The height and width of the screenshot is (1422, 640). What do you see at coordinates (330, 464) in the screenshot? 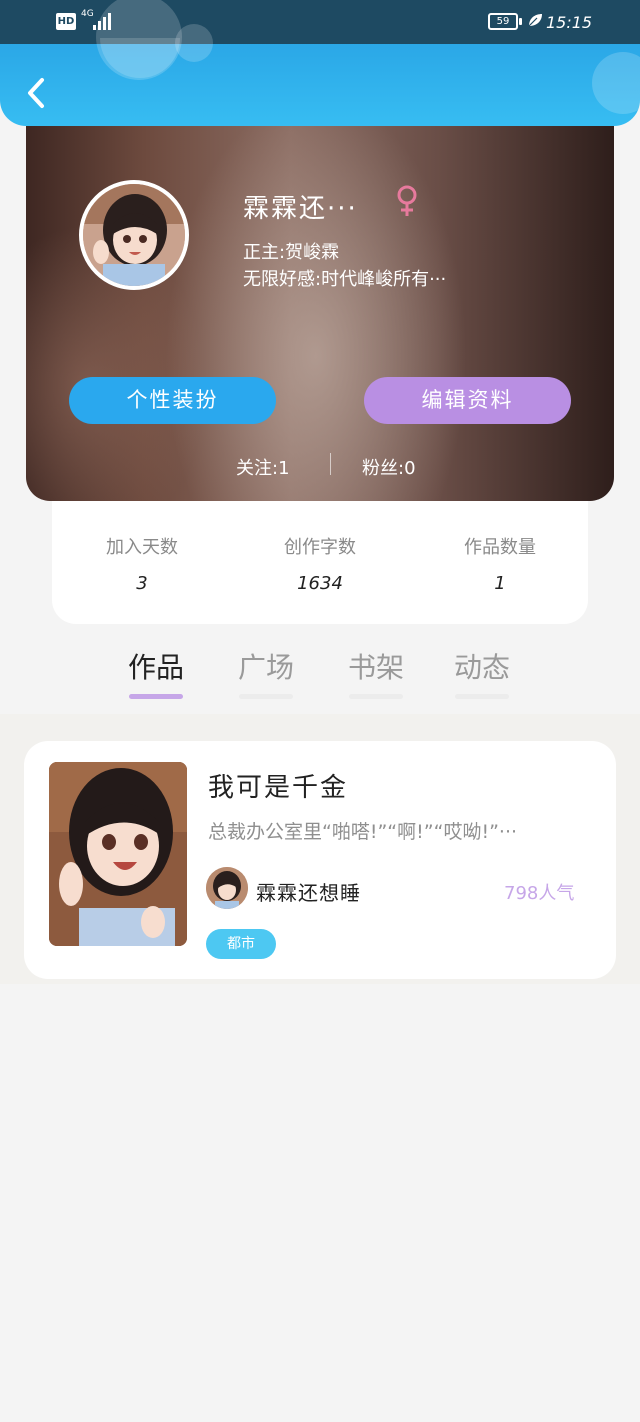
I see `divider` at bounding box center [330, 464].